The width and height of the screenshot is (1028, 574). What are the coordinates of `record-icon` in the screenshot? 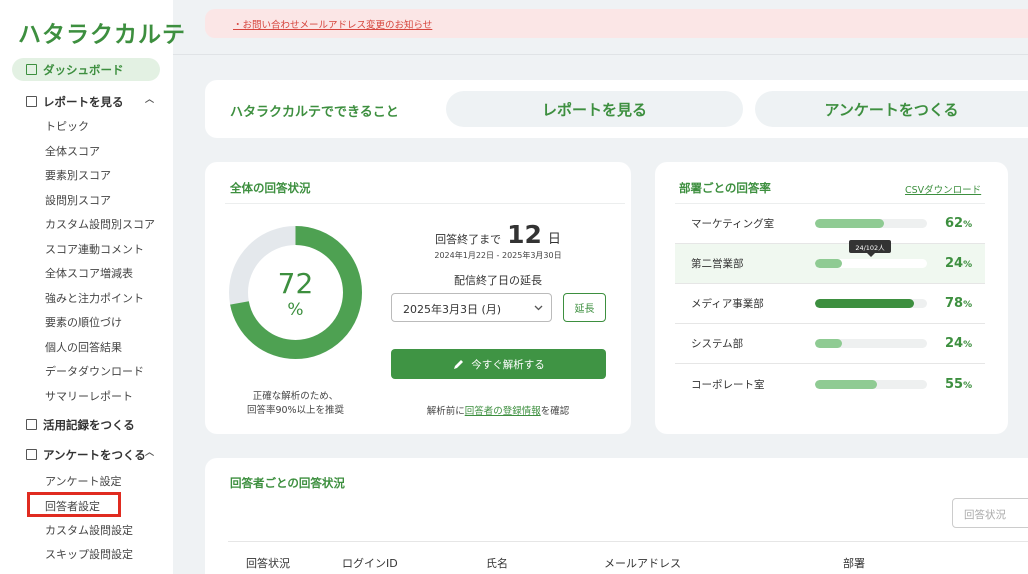 It's located at (31, 424).